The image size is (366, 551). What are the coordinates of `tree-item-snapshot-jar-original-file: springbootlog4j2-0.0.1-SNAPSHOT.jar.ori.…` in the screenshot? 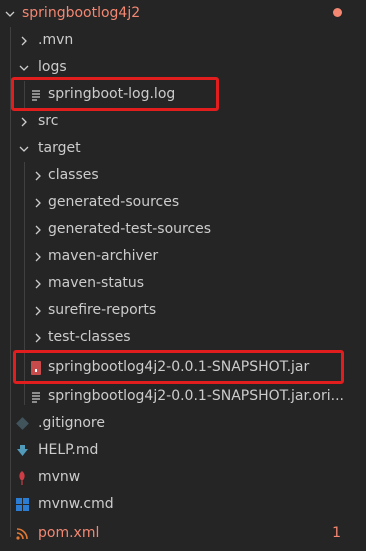 It's located at (183, 396).